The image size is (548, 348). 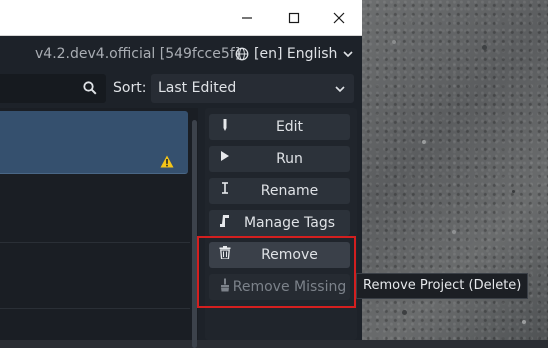 What do you see at coordinates (225, 223) in the screenshot?
I see `tag-icon` at bounding box center [225, 223].